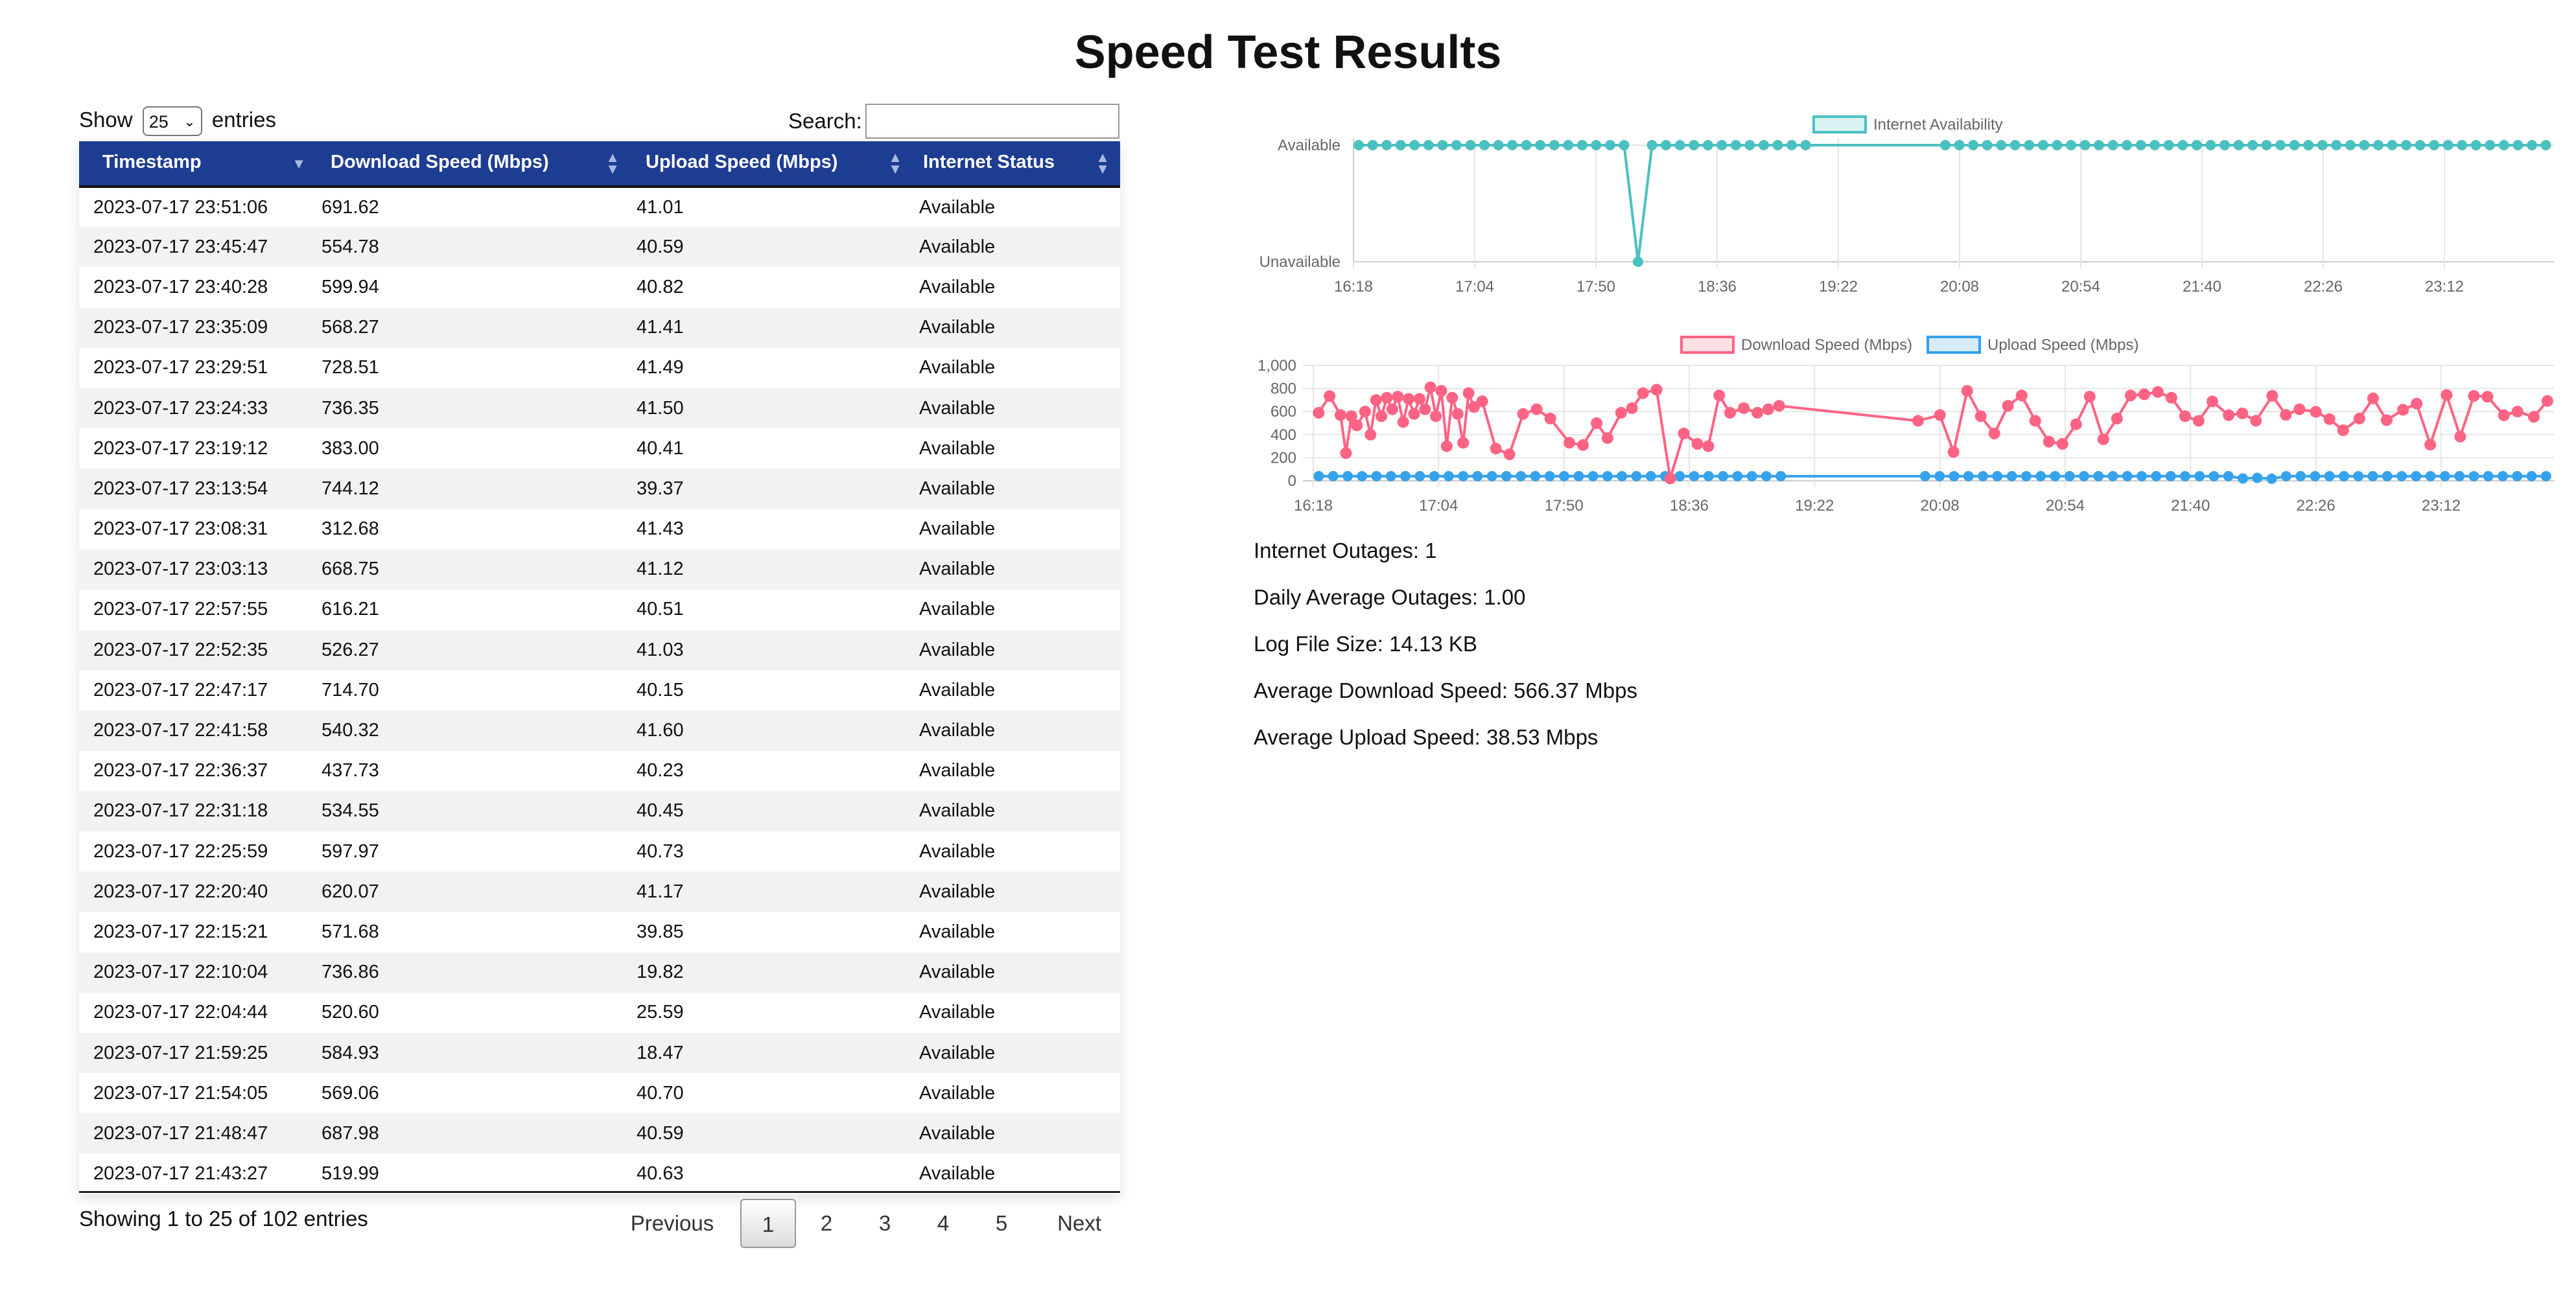 This screenshot has width=2576, height=1296. Describe the element at coordinates (1826, 345) in the screenshot. I see `legend-label-download: Download Speed (Mbps)` at that location.